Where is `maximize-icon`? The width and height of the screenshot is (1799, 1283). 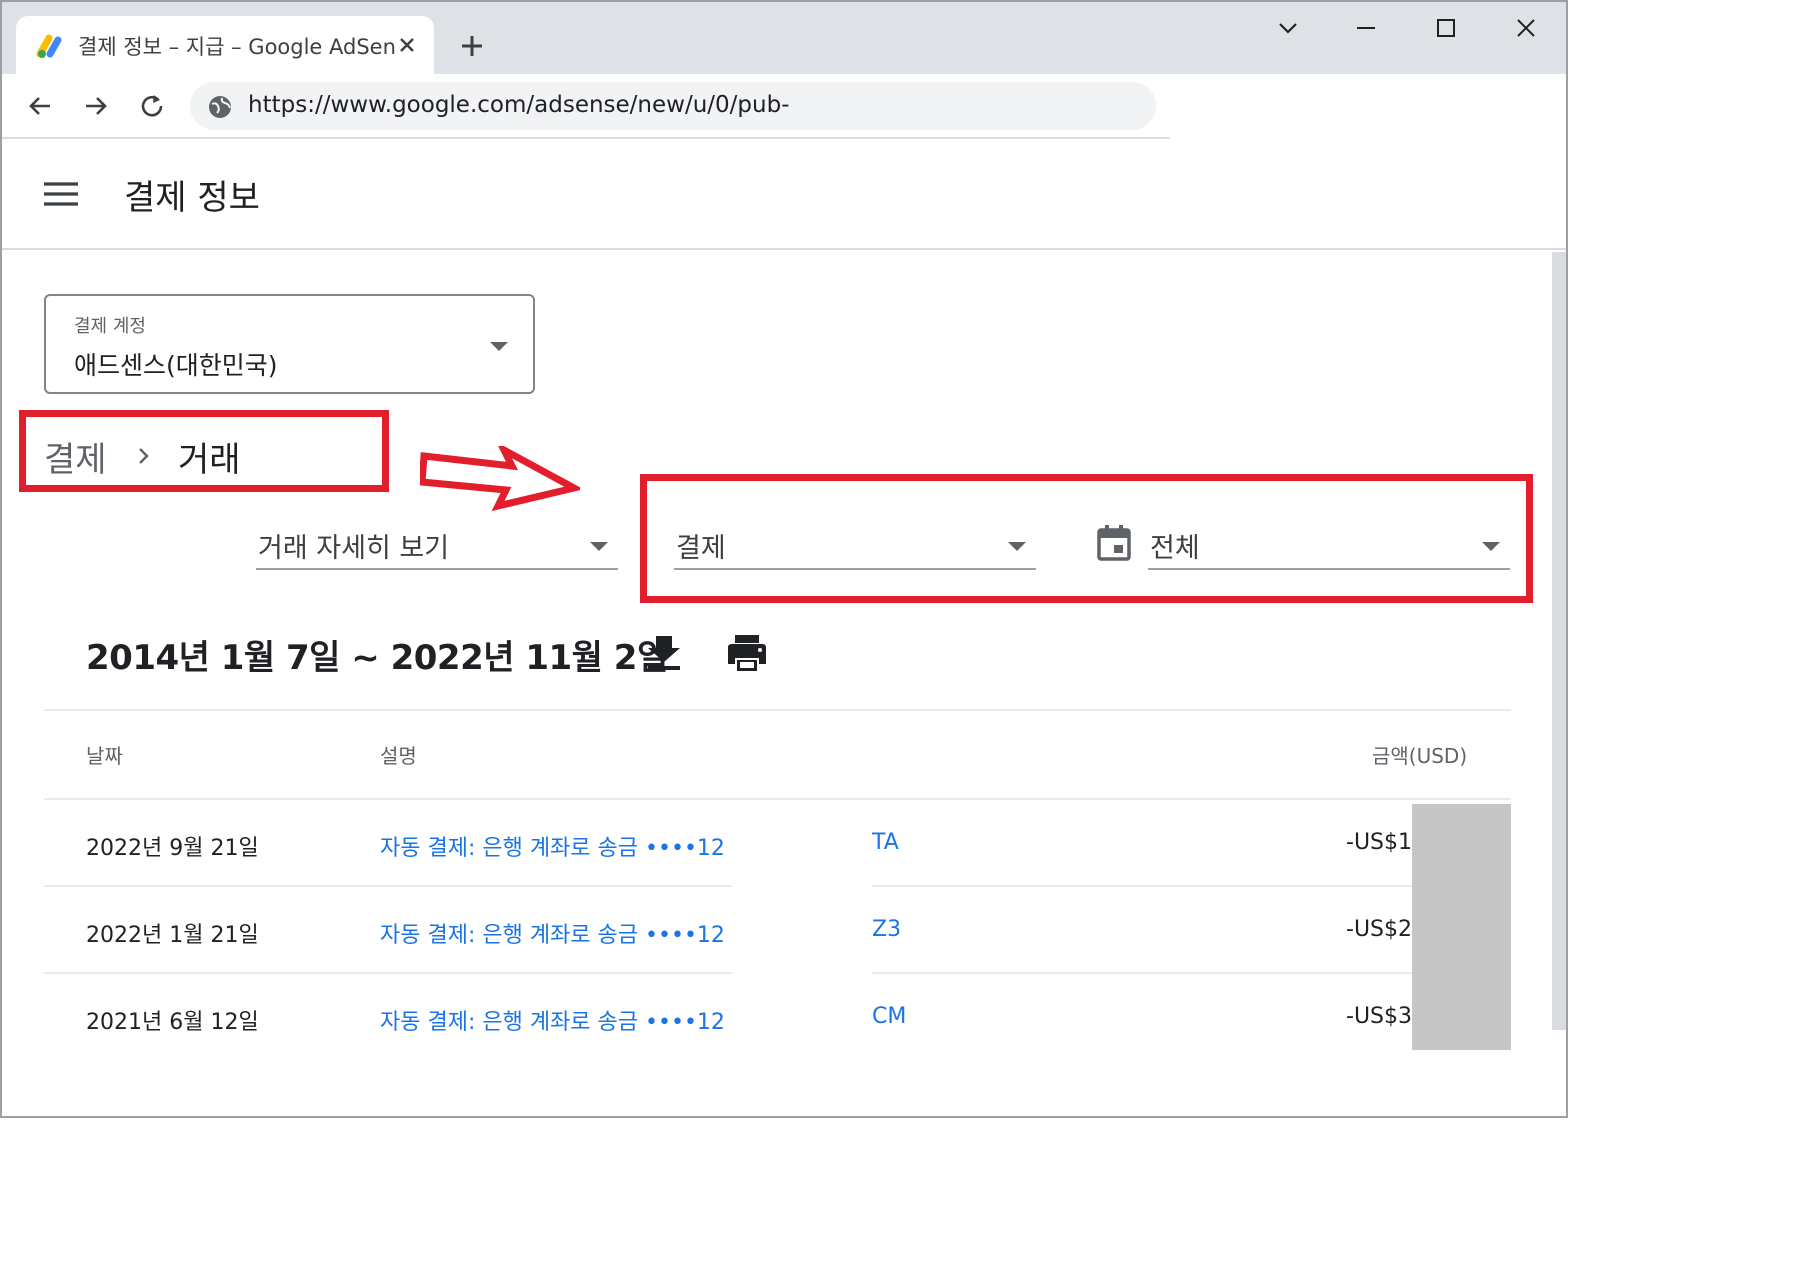
maximize-icon is located at coordinates (1446, 28).